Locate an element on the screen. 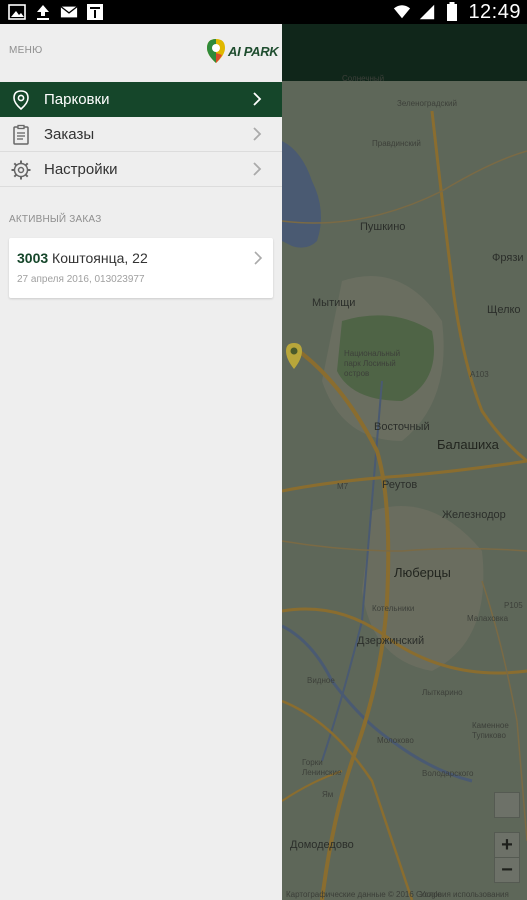 The height and width of the screenshot is (900, 527). map-label: Володарского is located at coordinates (448, 773).